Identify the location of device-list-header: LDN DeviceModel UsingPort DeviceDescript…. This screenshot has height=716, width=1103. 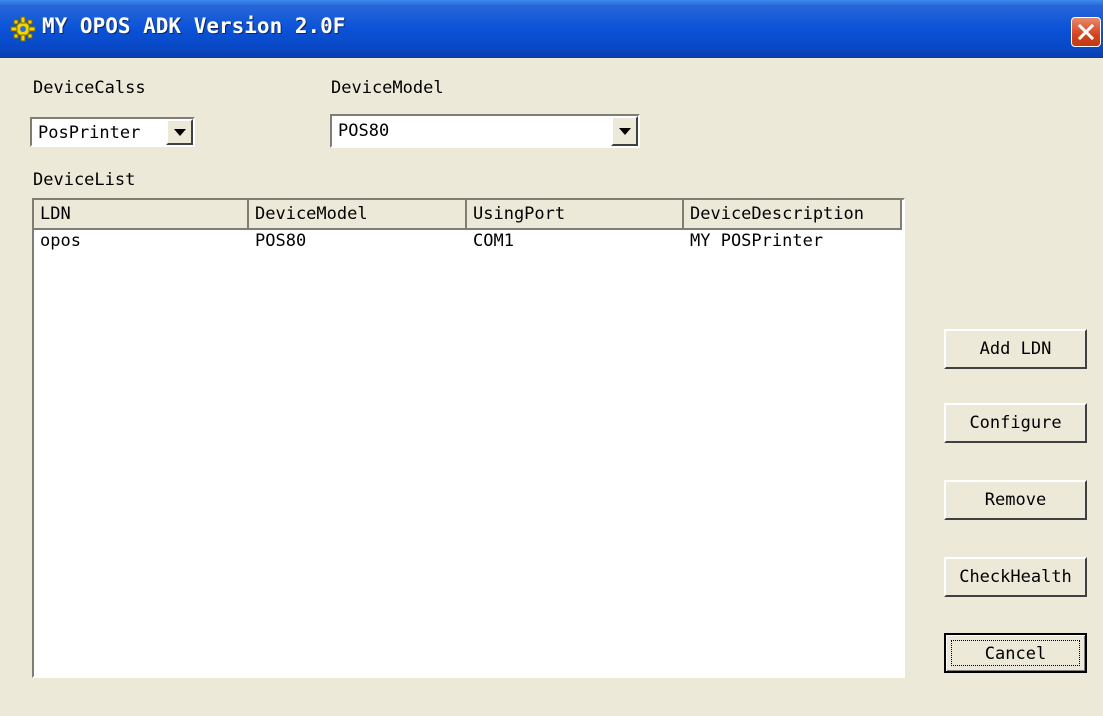
(469, 215).